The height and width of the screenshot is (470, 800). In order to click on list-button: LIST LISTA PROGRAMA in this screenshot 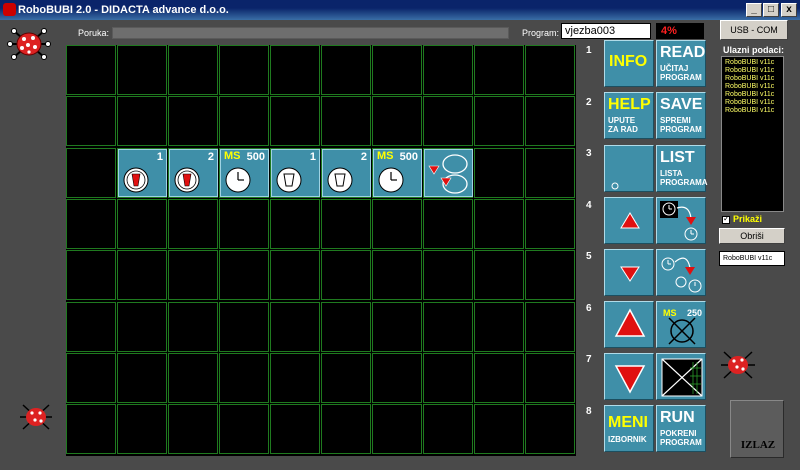, I will do `click(682, 168)`.